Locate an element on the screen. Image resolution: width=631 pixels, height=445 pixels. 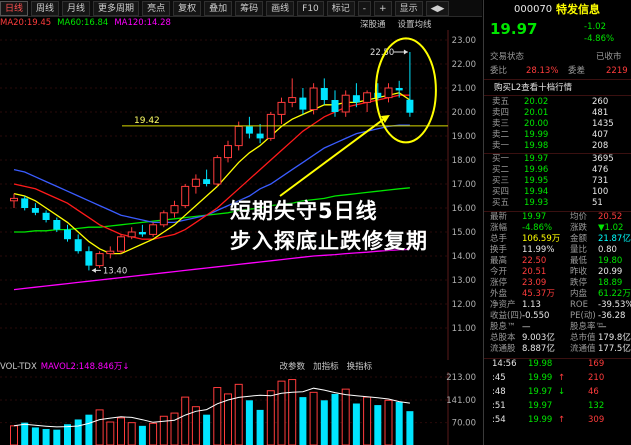
stat-label-2: 流通值 is located at coordinates (583, 349).